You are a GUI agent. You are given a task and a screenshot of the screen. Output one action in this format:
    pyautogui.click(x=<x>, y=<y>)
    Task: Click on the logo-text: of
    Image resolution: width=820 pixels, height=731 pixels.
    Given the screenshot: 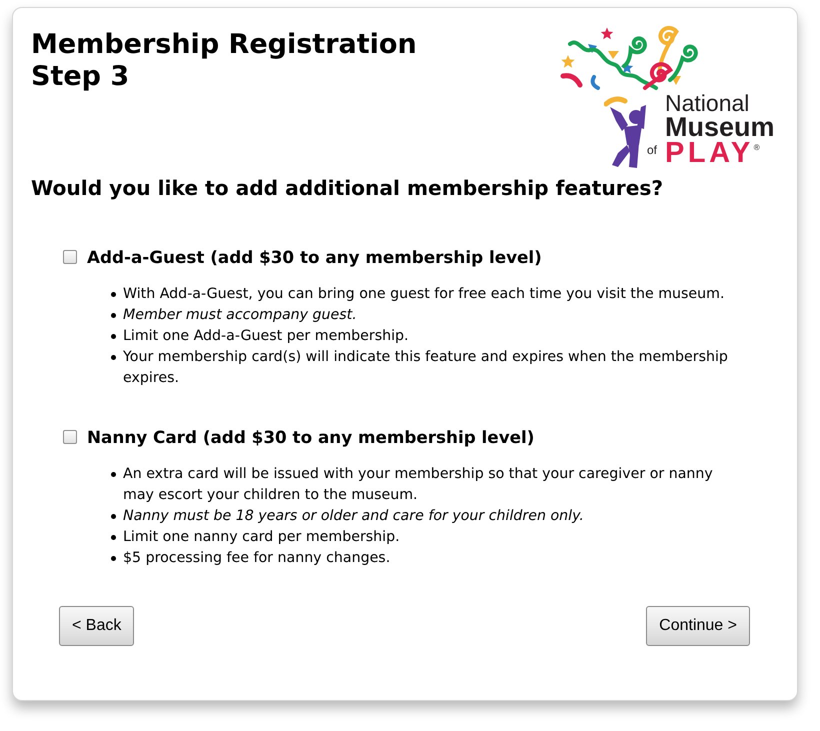 What is the action you would take?
    pyautogui.click(x=652, y=150)
    